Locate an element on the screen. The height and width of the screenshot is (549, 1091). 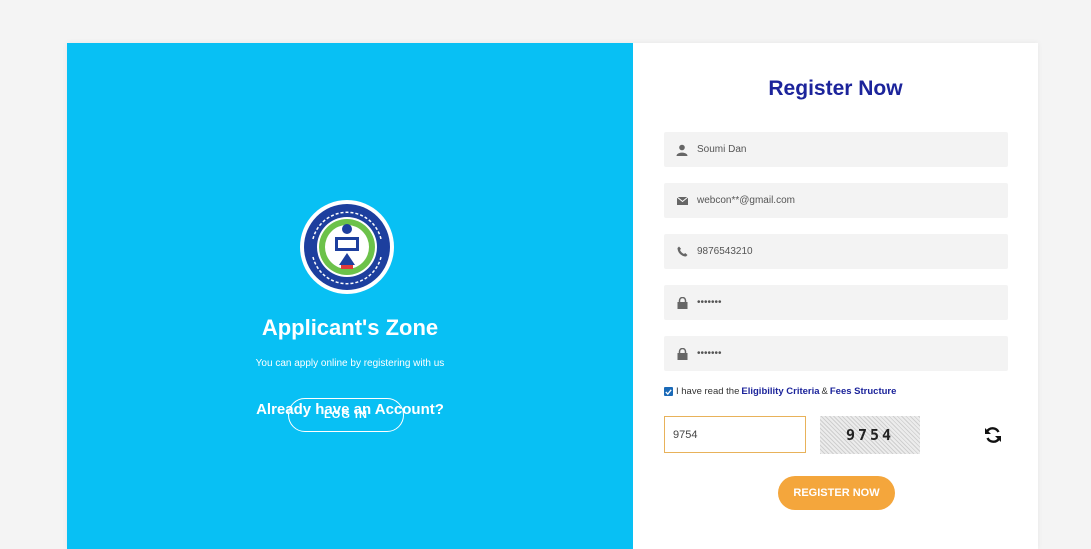
email-value: webcon**@gmail.com is located at coordinates (746, 200).